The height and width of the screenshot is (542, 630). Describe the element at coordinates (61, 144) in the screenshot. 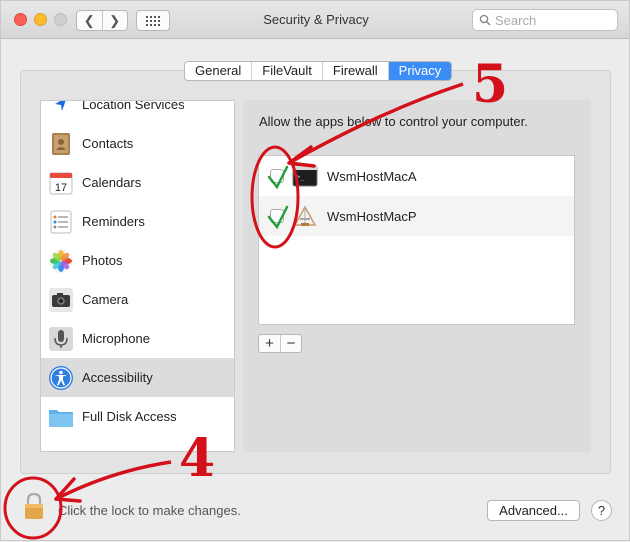

I see `contacts-icon` at that location.